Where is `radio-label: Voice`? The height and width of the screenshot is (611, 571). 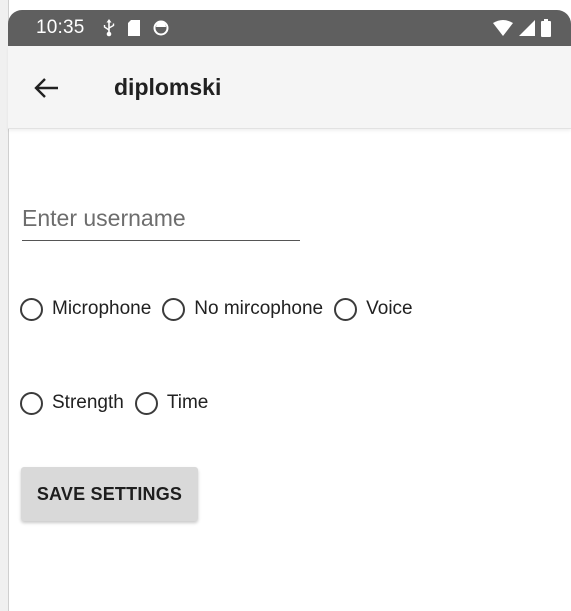 radio-label: Voice is located at coordinates (389, 308).